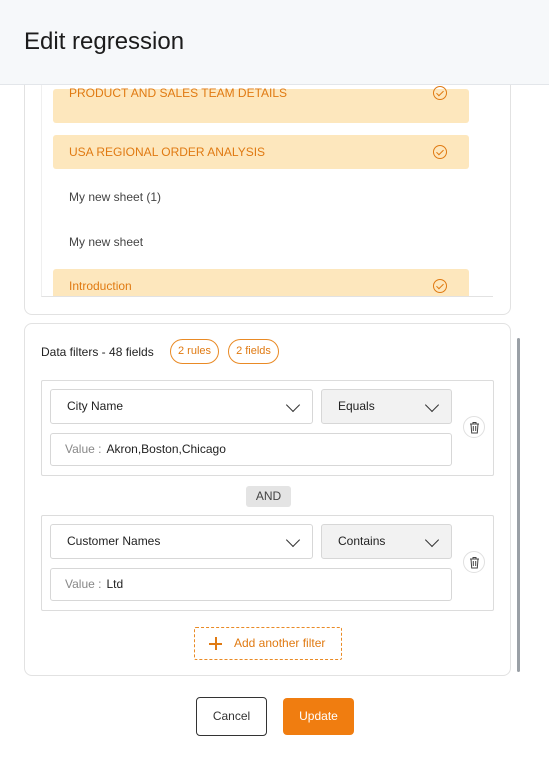  I want to click on update-button: Update, so click(318, 716).